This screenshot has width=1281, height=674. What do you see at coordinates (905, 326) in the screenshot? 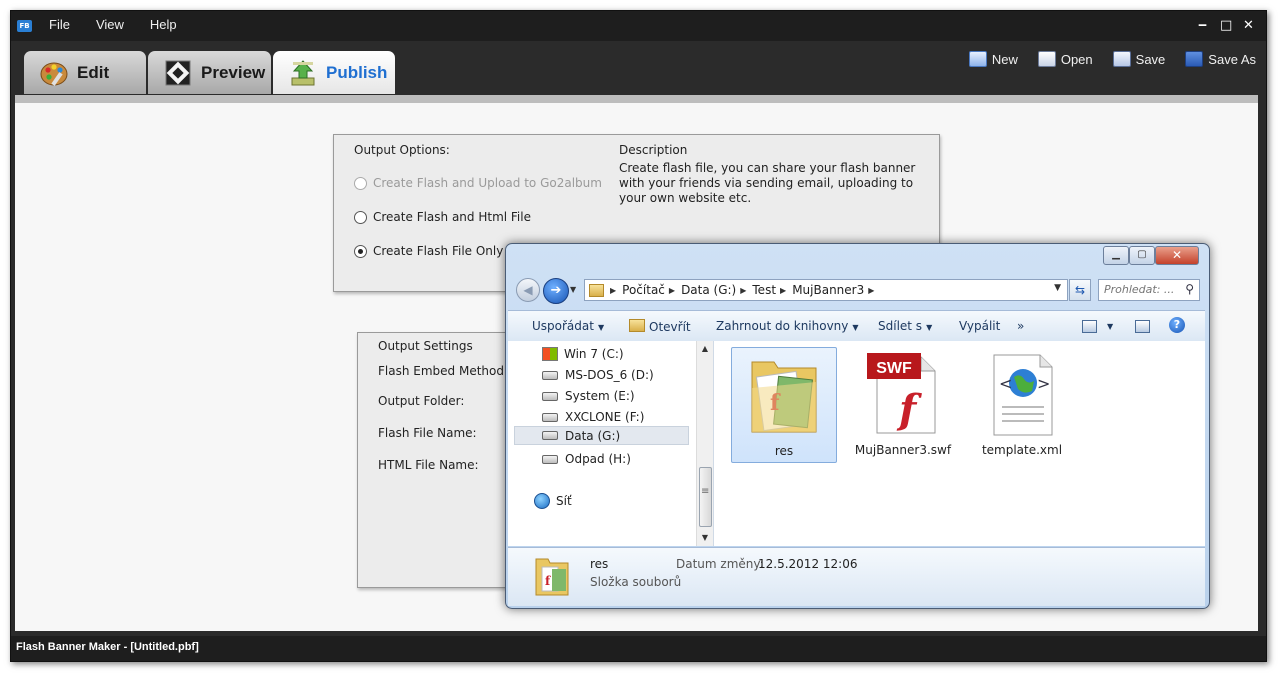
I see `share-with-button: Sdílet s ▼` at bounding box center [905, 326].